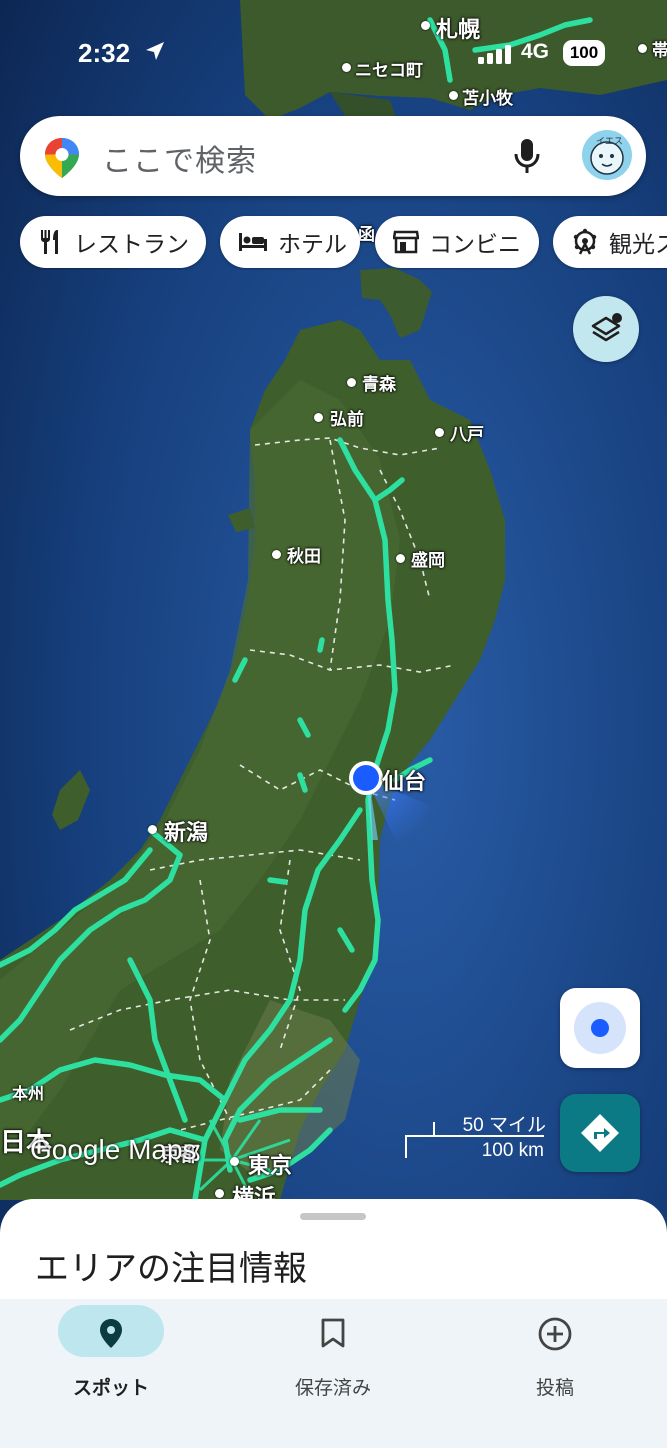 This screenshot has height=1448, width=667. What do you see at coordinates (428, 558) in the screenshot?
I see `label-morioka: 盛岡` at bounding box center [428, 558].